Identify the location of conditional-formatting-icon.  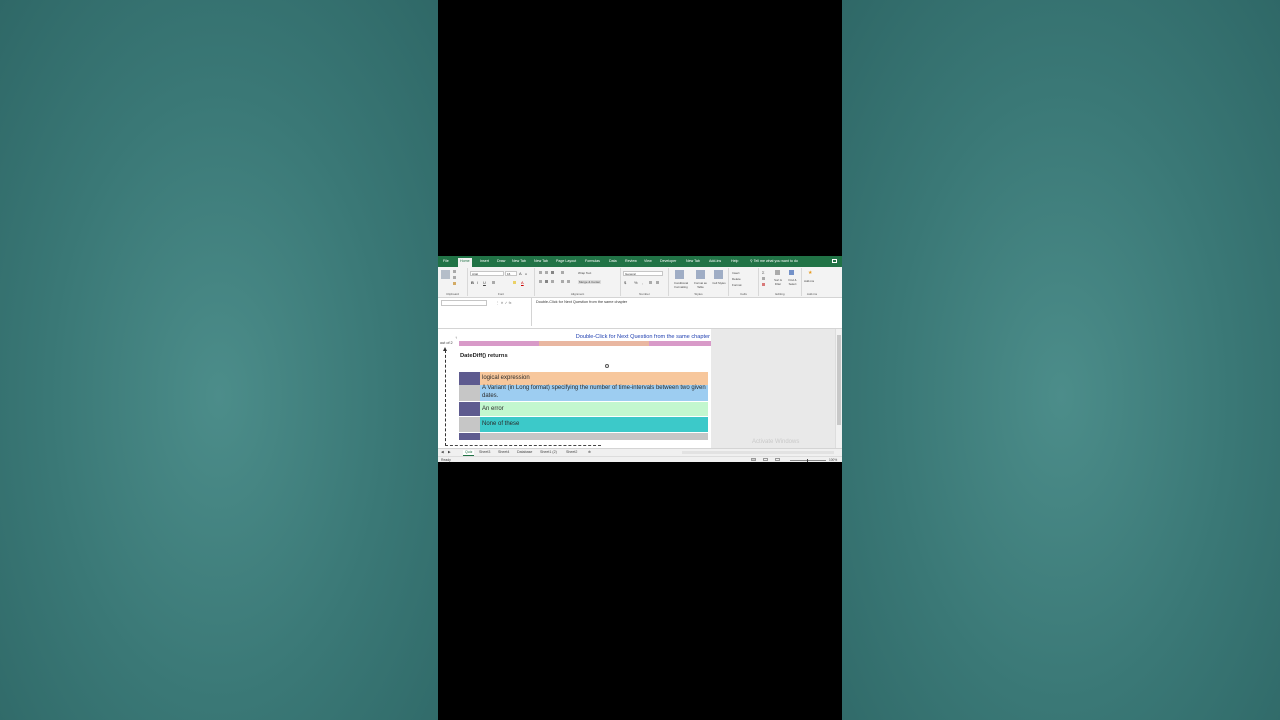
(679, 274).